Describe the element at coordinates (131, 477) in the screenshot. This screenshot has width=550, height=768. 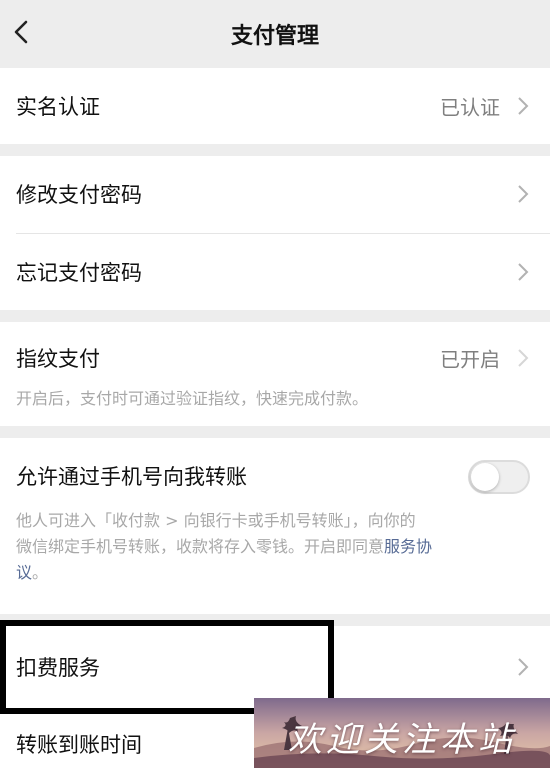
I see `phone-transfer-label: 允许通过手机号向我转账` at that location.